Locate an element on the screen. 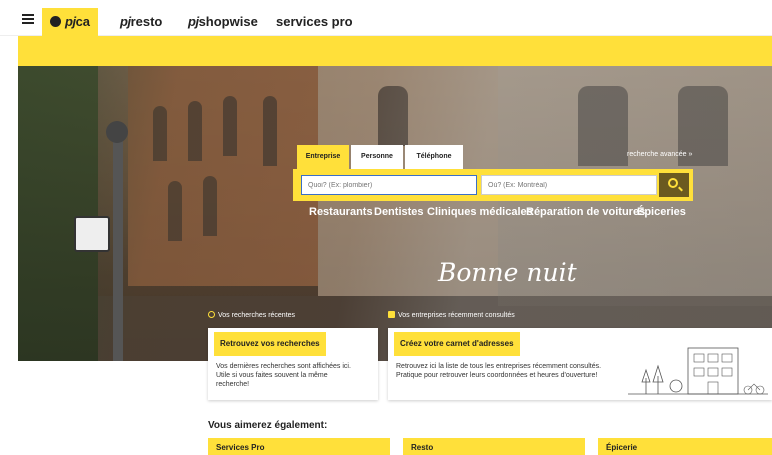 The height and width of the screenshot is (455, 772). top-nav: pjca pjresto pjshopwise services pro is located at coordinates (386, 18).